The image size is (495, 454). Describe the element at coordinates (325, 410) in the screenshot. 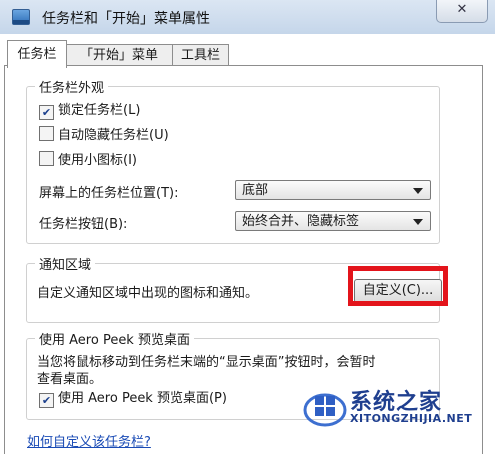

I see `watermark-logo-icon` at that location.